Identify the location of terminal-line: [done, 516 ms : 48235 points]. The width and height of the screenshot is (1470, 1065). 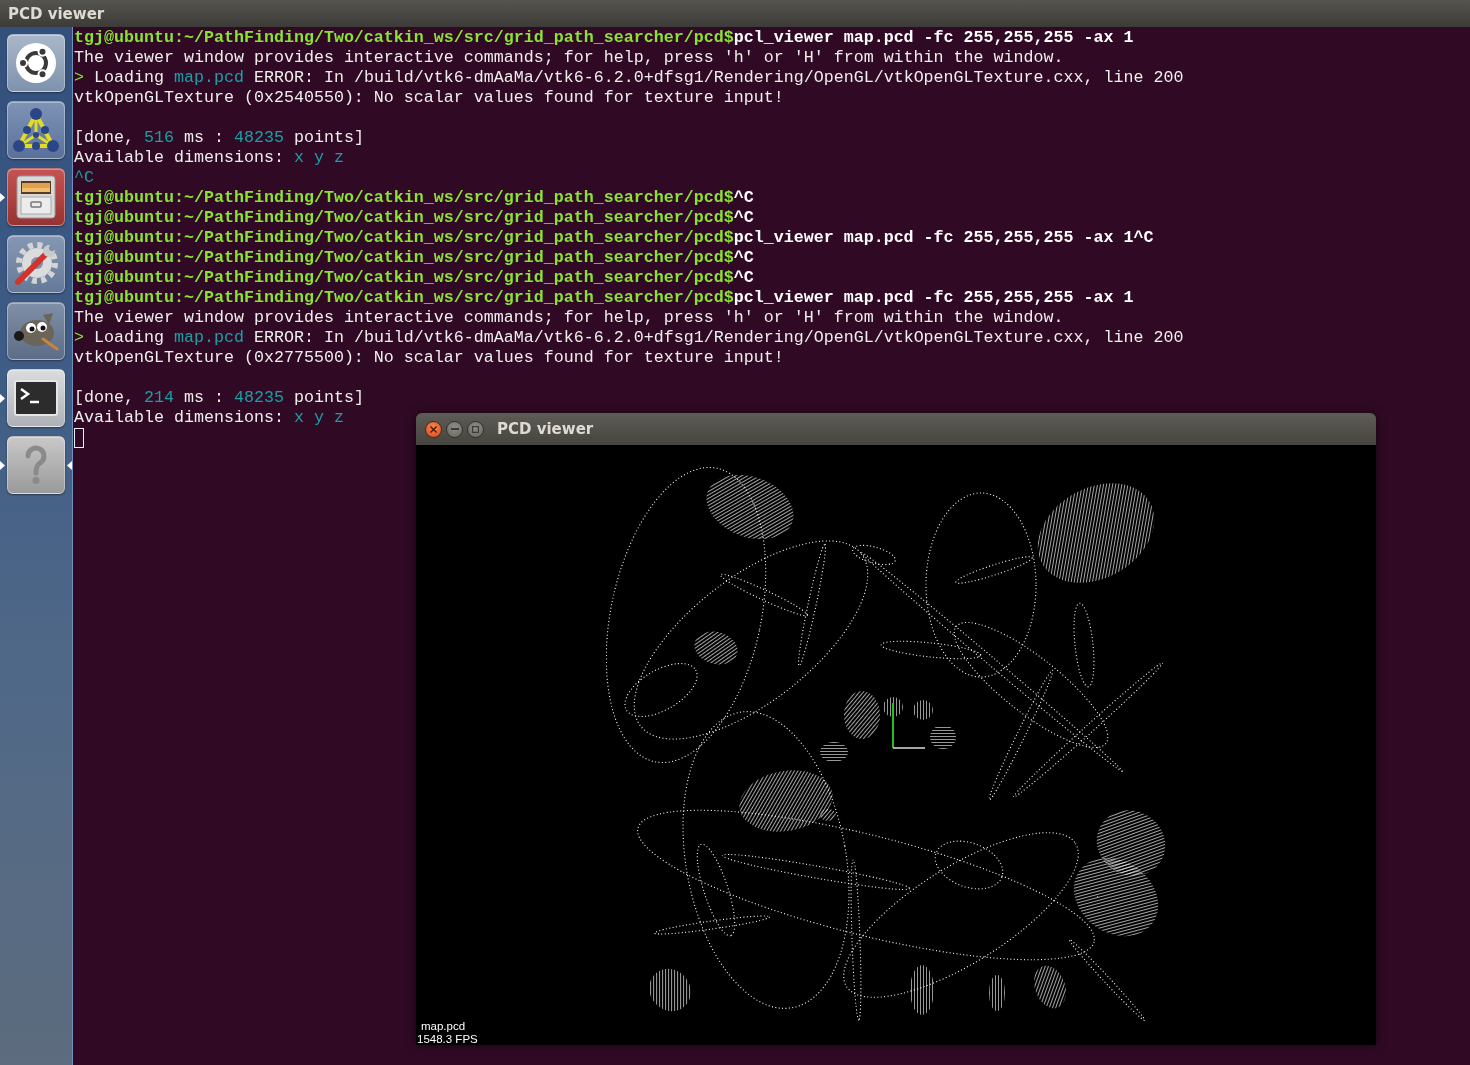
(219, 138).